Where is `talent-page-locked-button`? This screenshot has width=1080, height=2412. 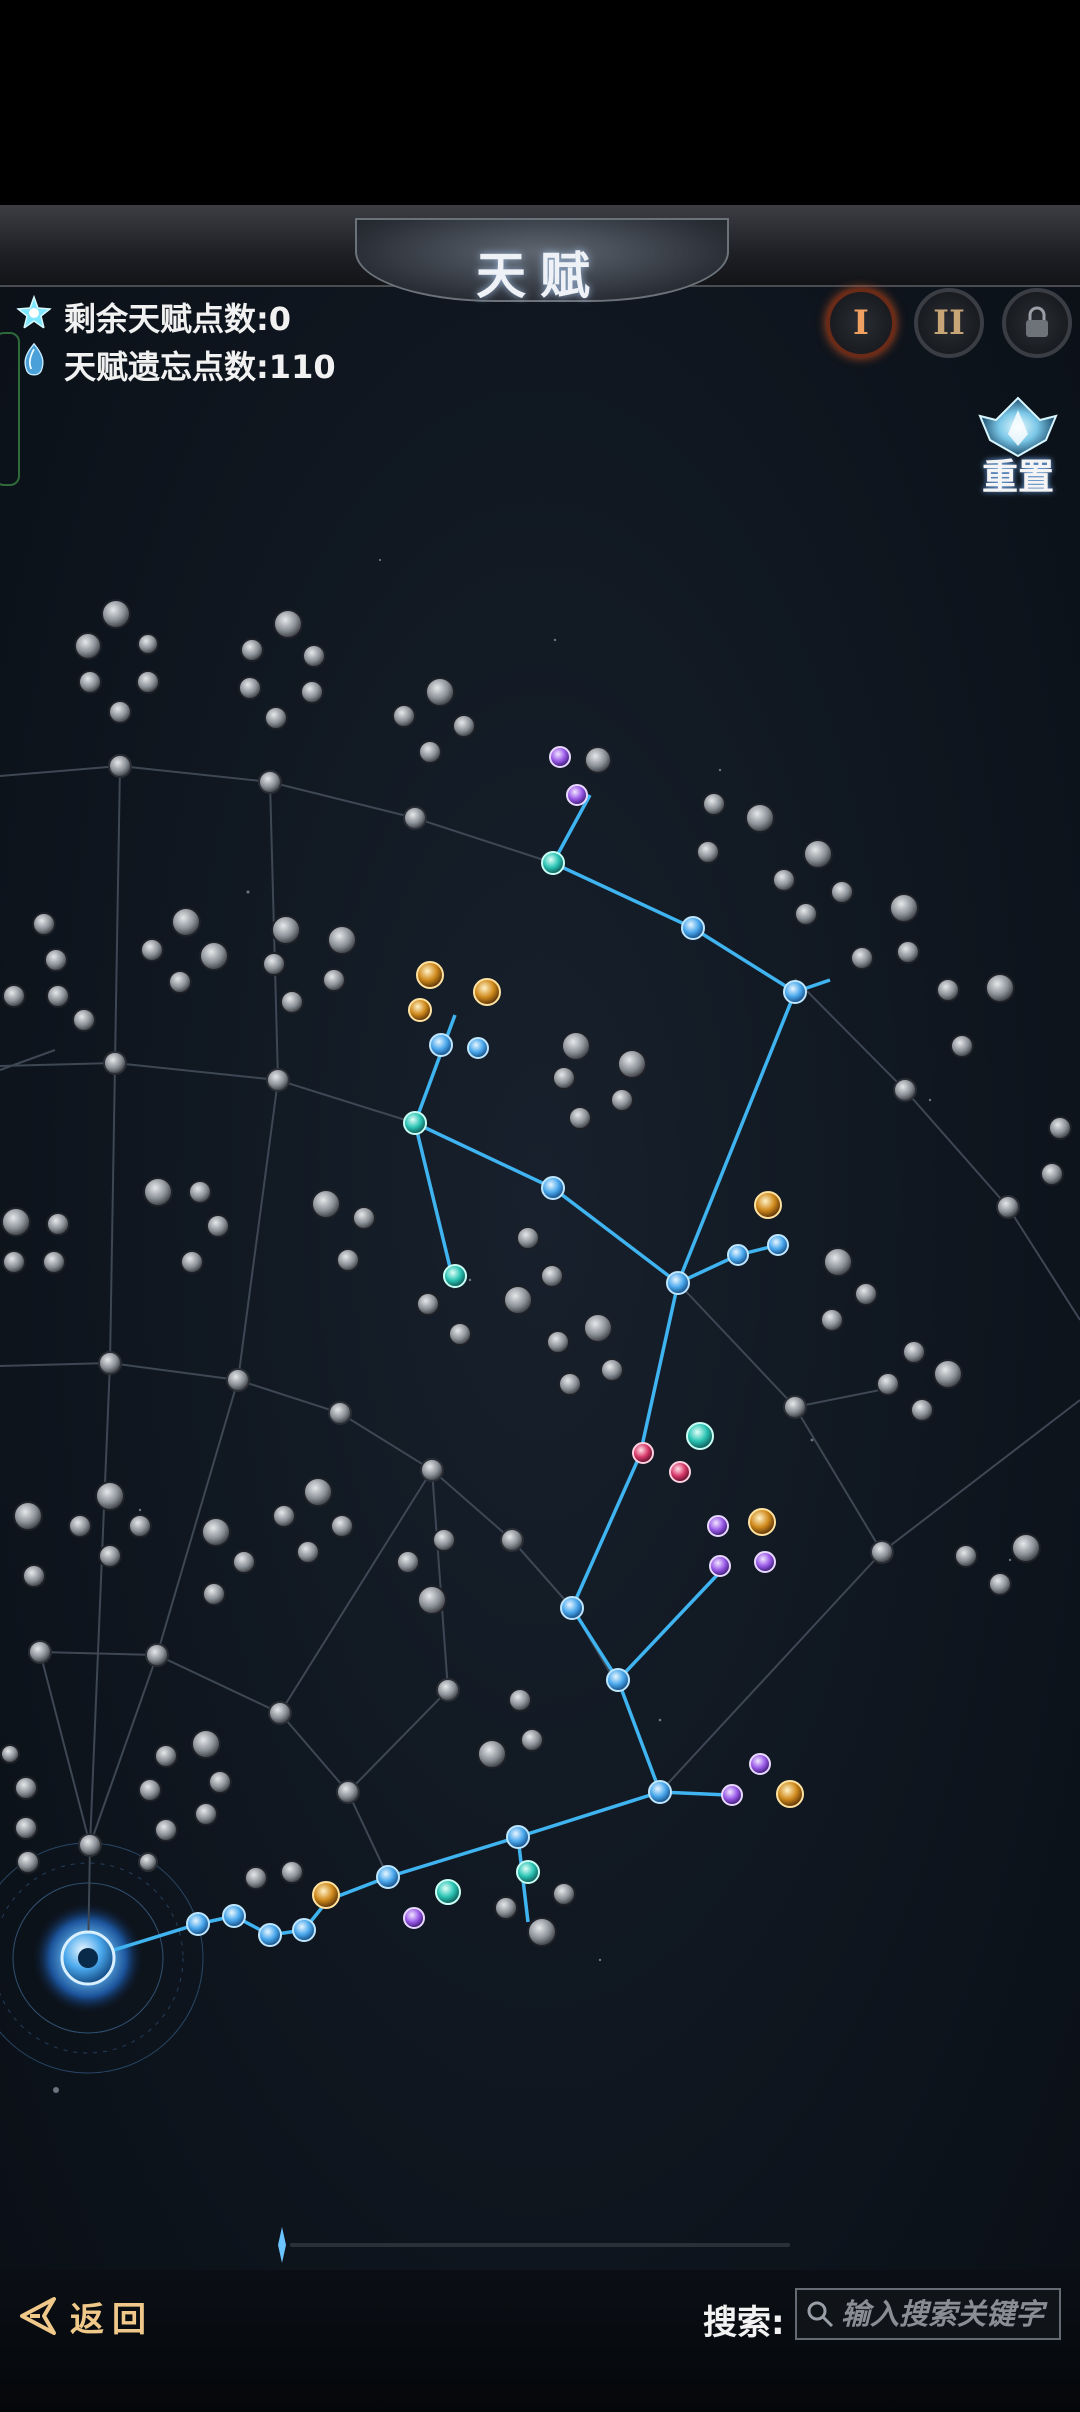
talent-page-locked-button is located at coordinates (1037, 323).